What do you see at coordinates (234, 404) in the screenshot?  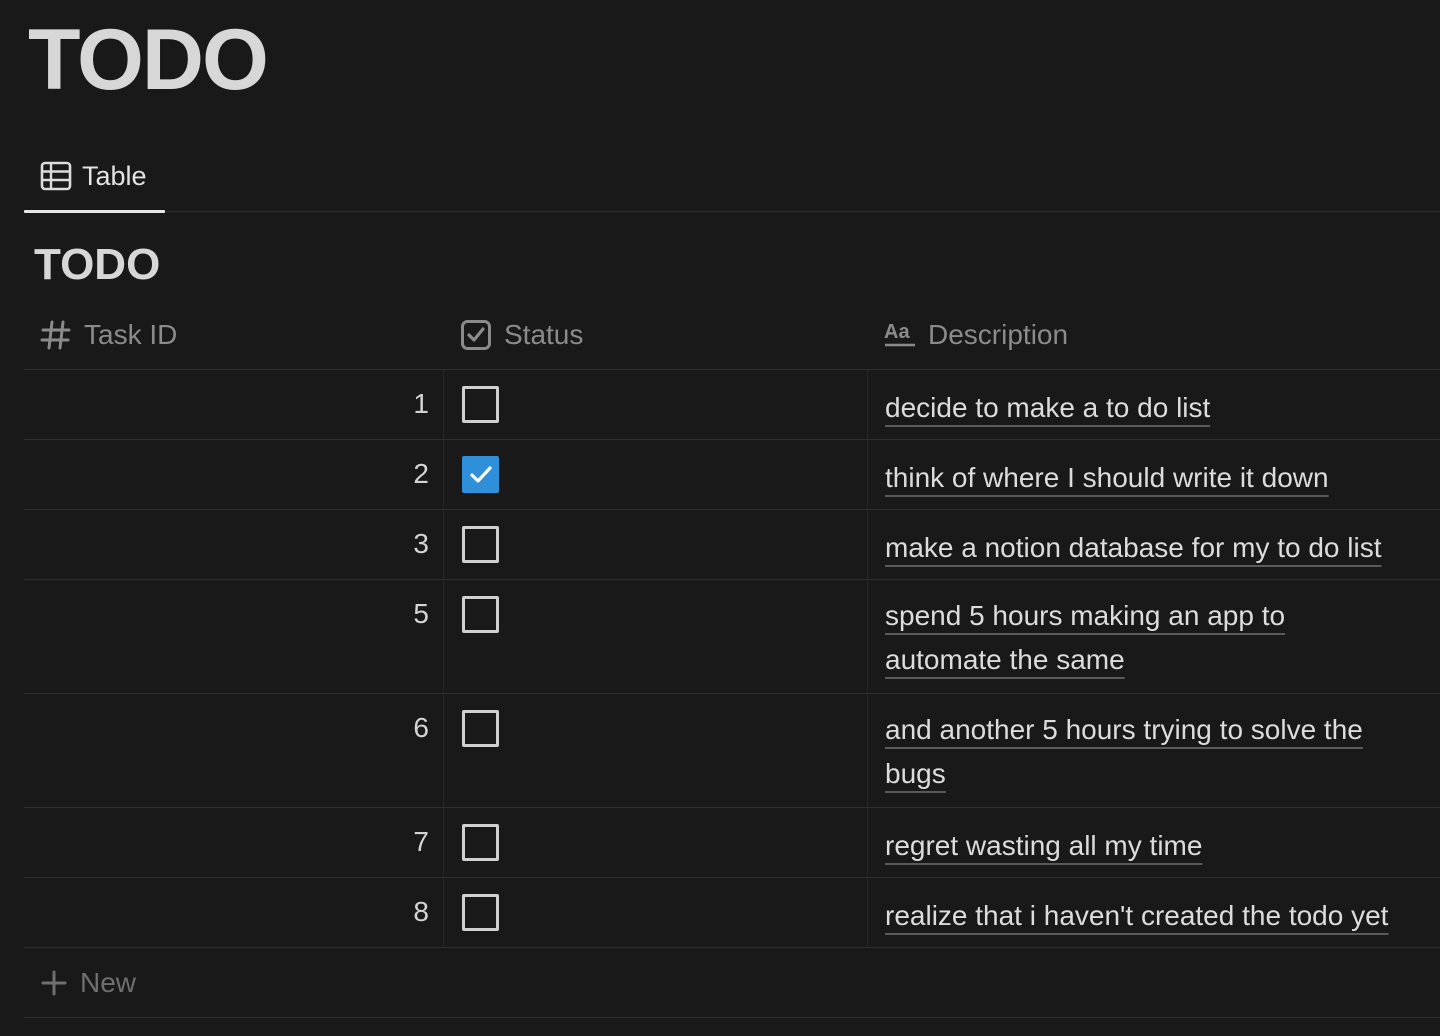 I see `task-id-cell: 1` at bounding box center [234, 404].